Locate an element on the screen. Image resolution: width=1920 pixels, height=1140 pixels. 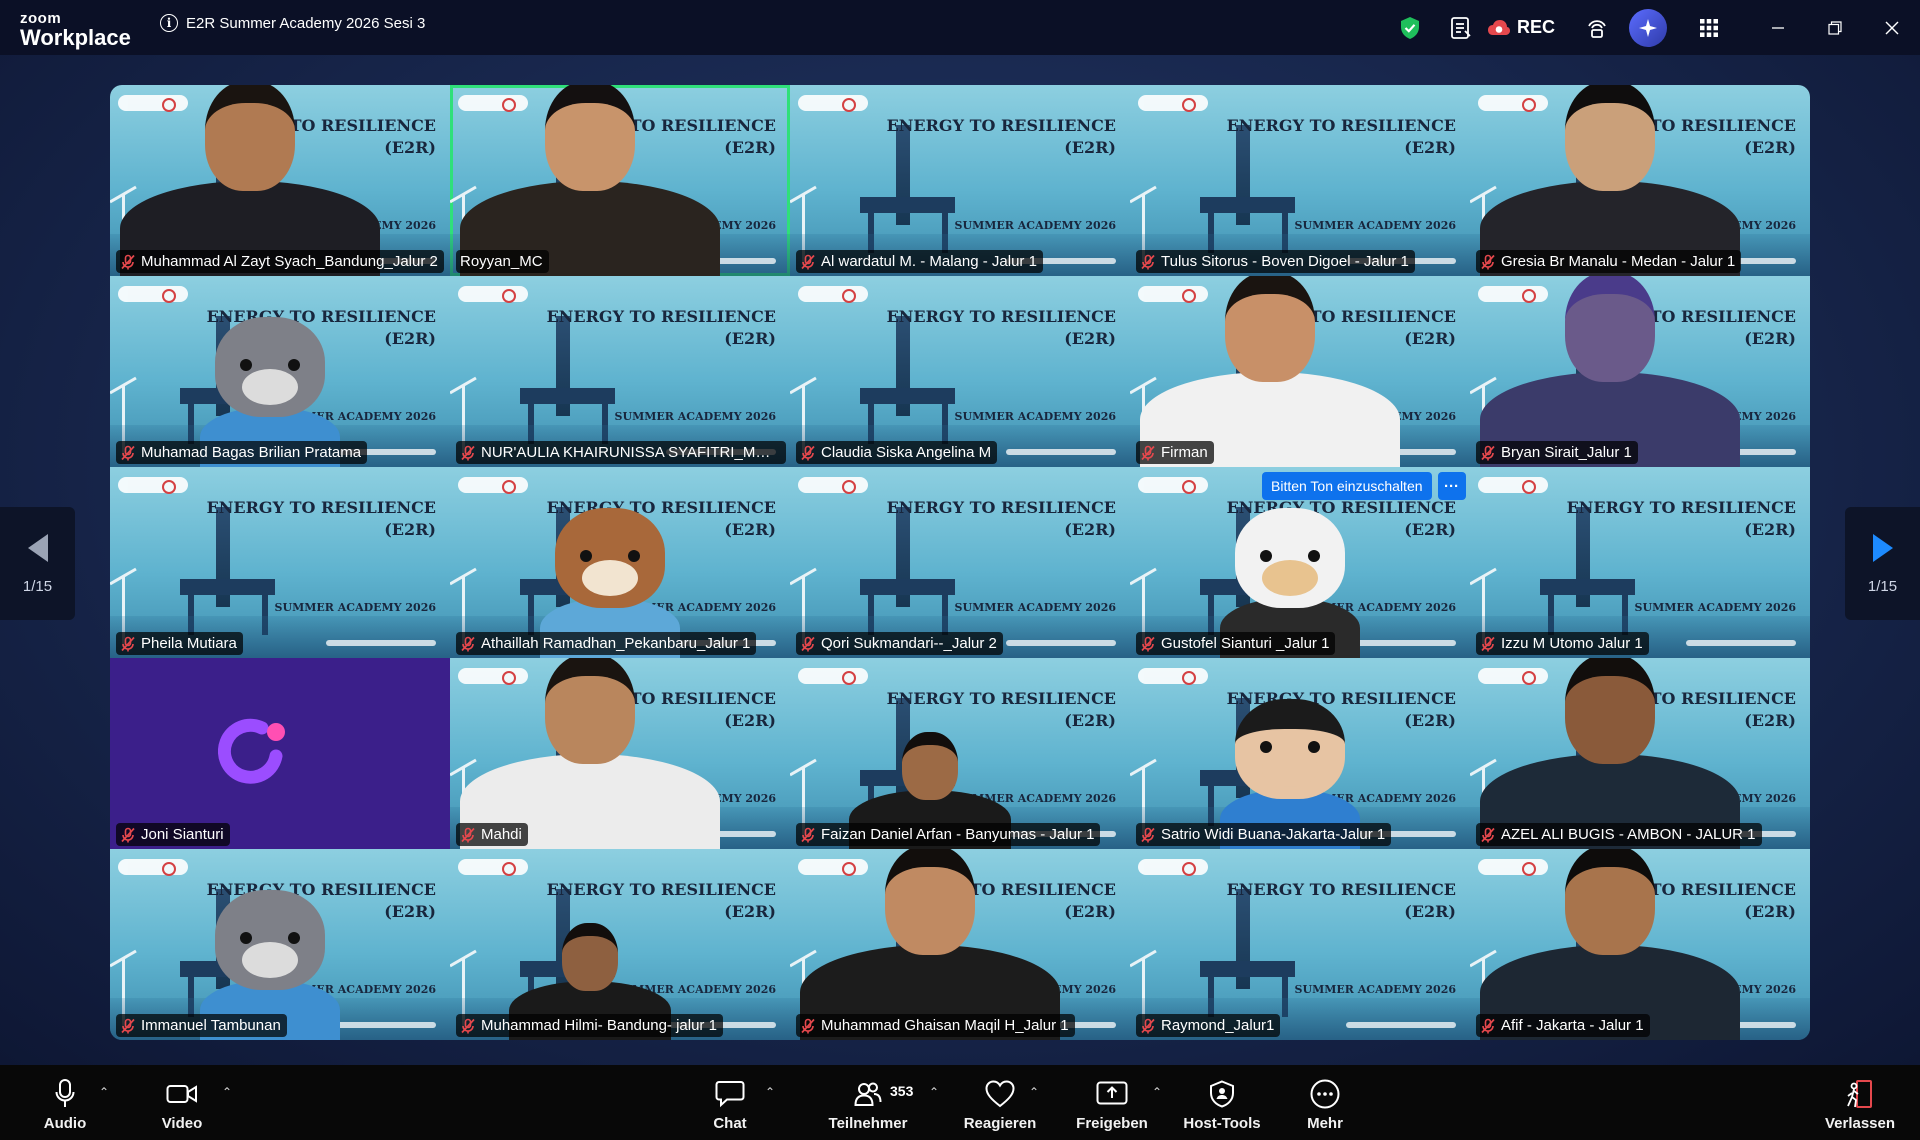
participant-name: Raymond_Jalur1 is located at coordinates (1218, 1025).